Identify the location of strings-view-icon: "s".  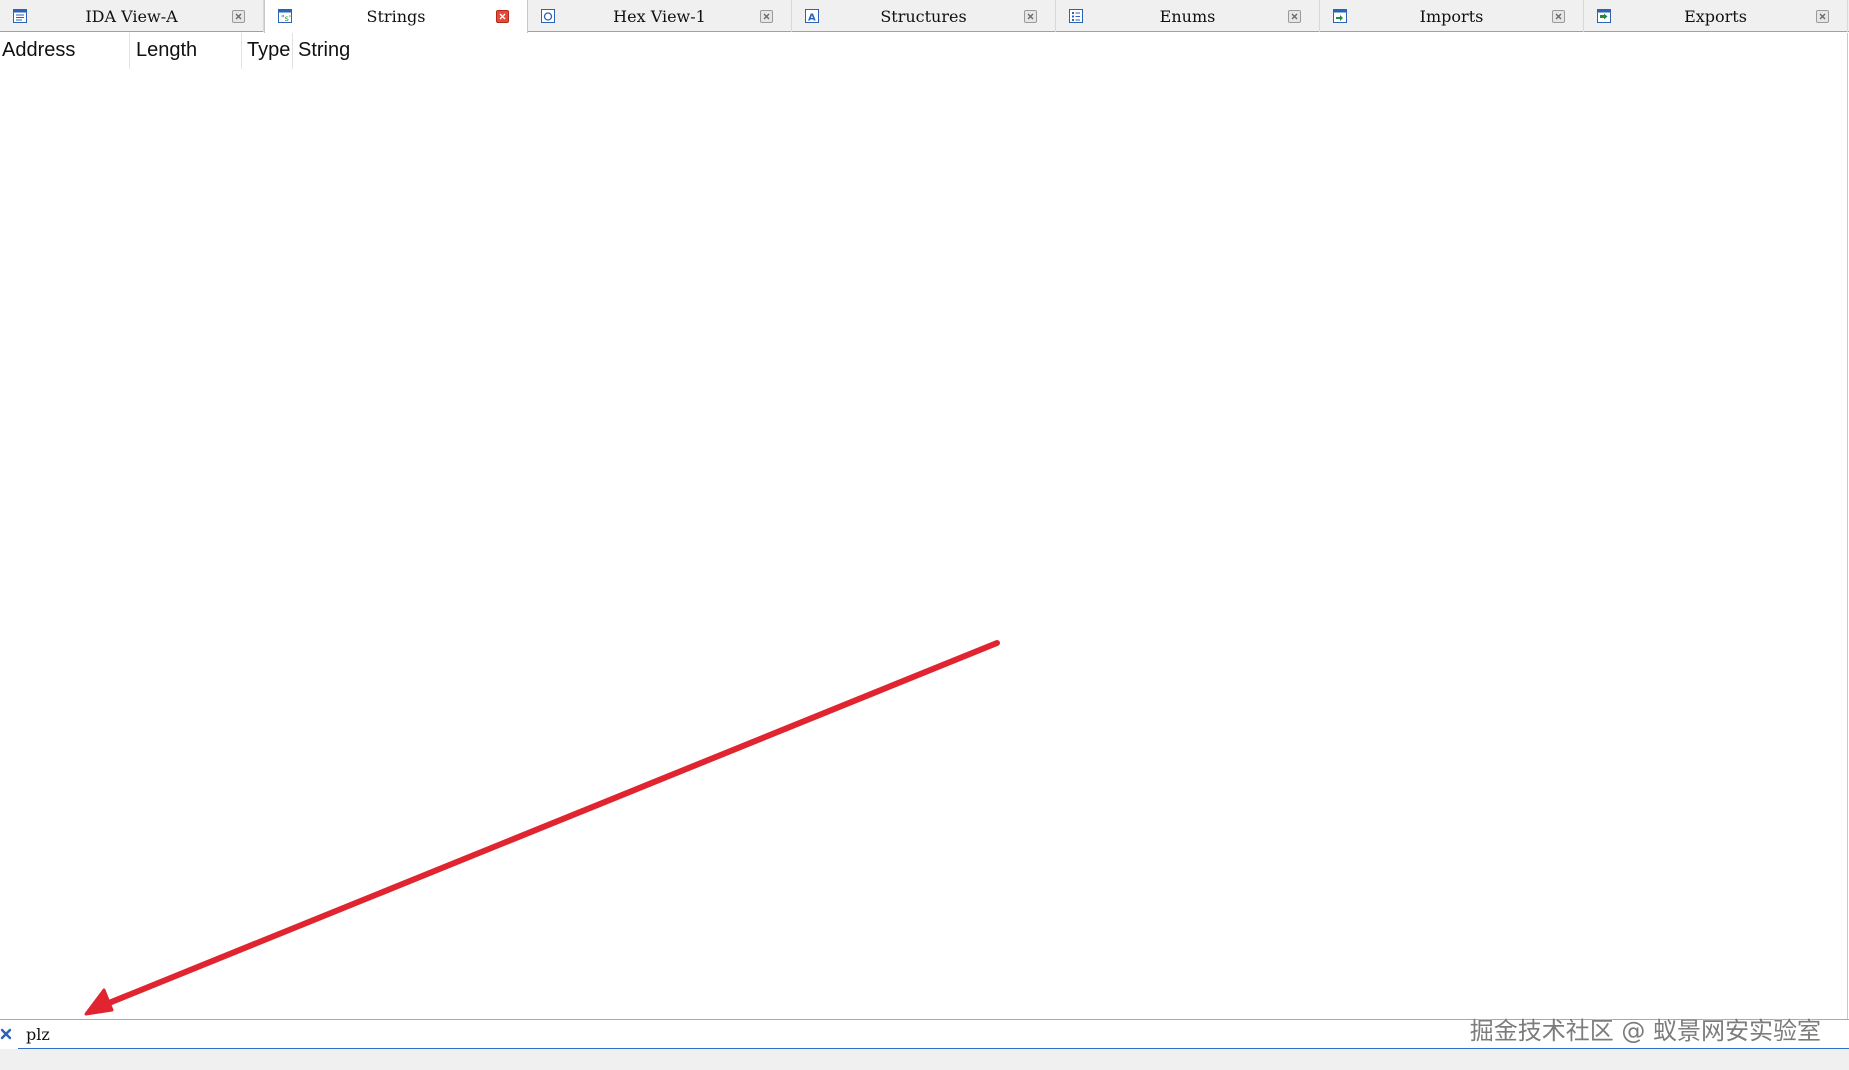
(285, 16).